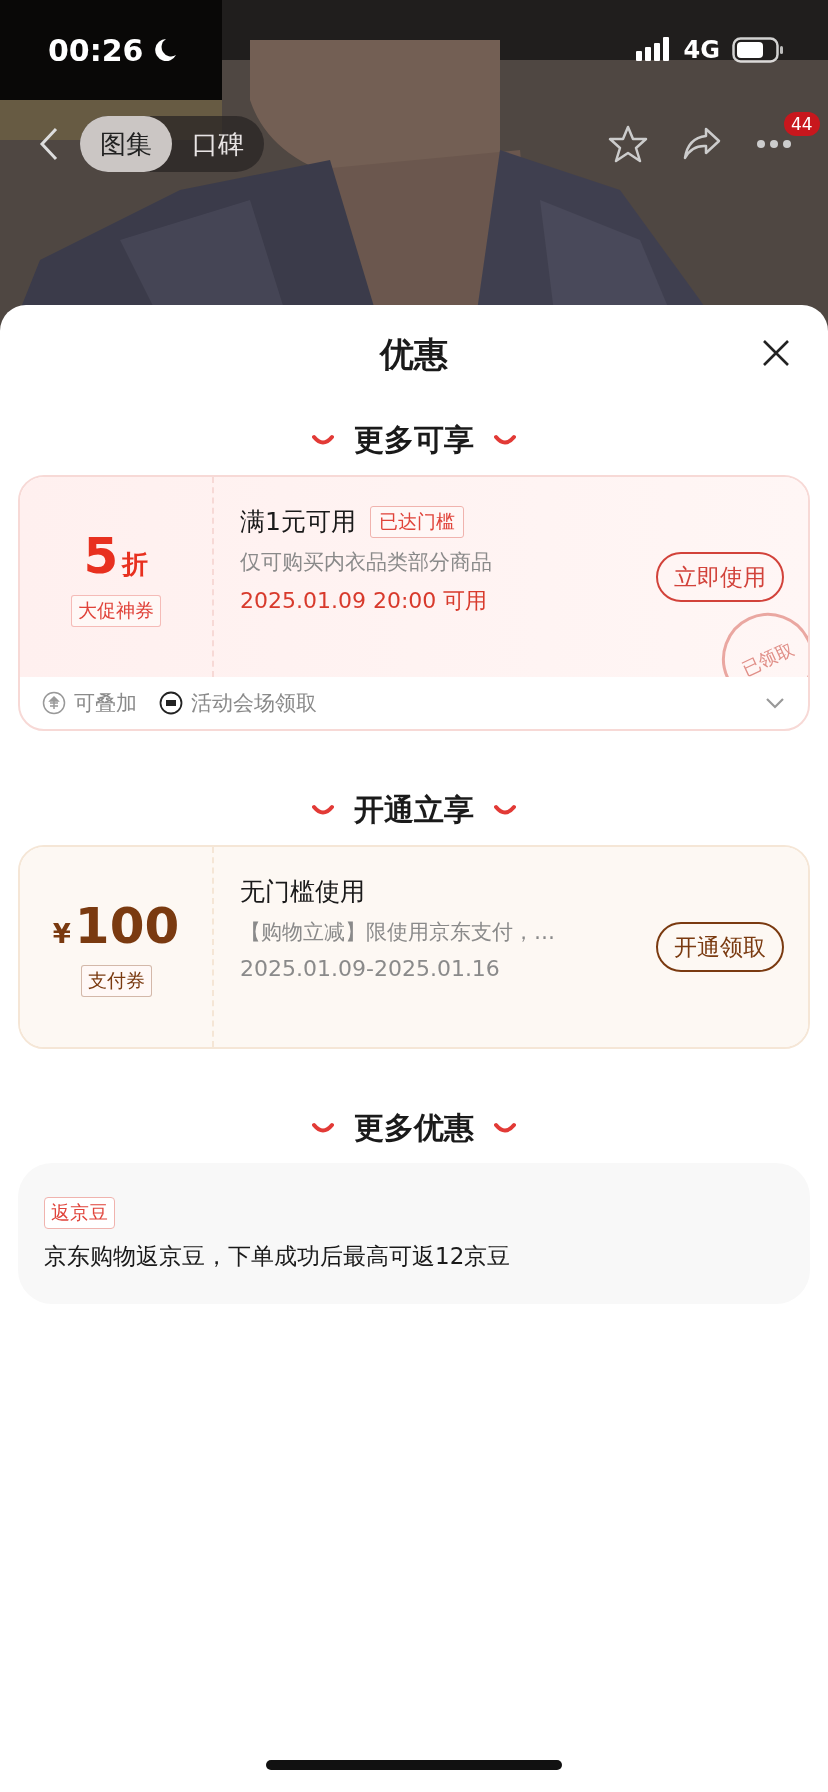 Image resolution: width=828 pixels, height=1792 pixels. What do you see at coordinates (720, 577) in the screenshot?
I see `coupon-button: 立即使用` at bounding box center [720, 577].